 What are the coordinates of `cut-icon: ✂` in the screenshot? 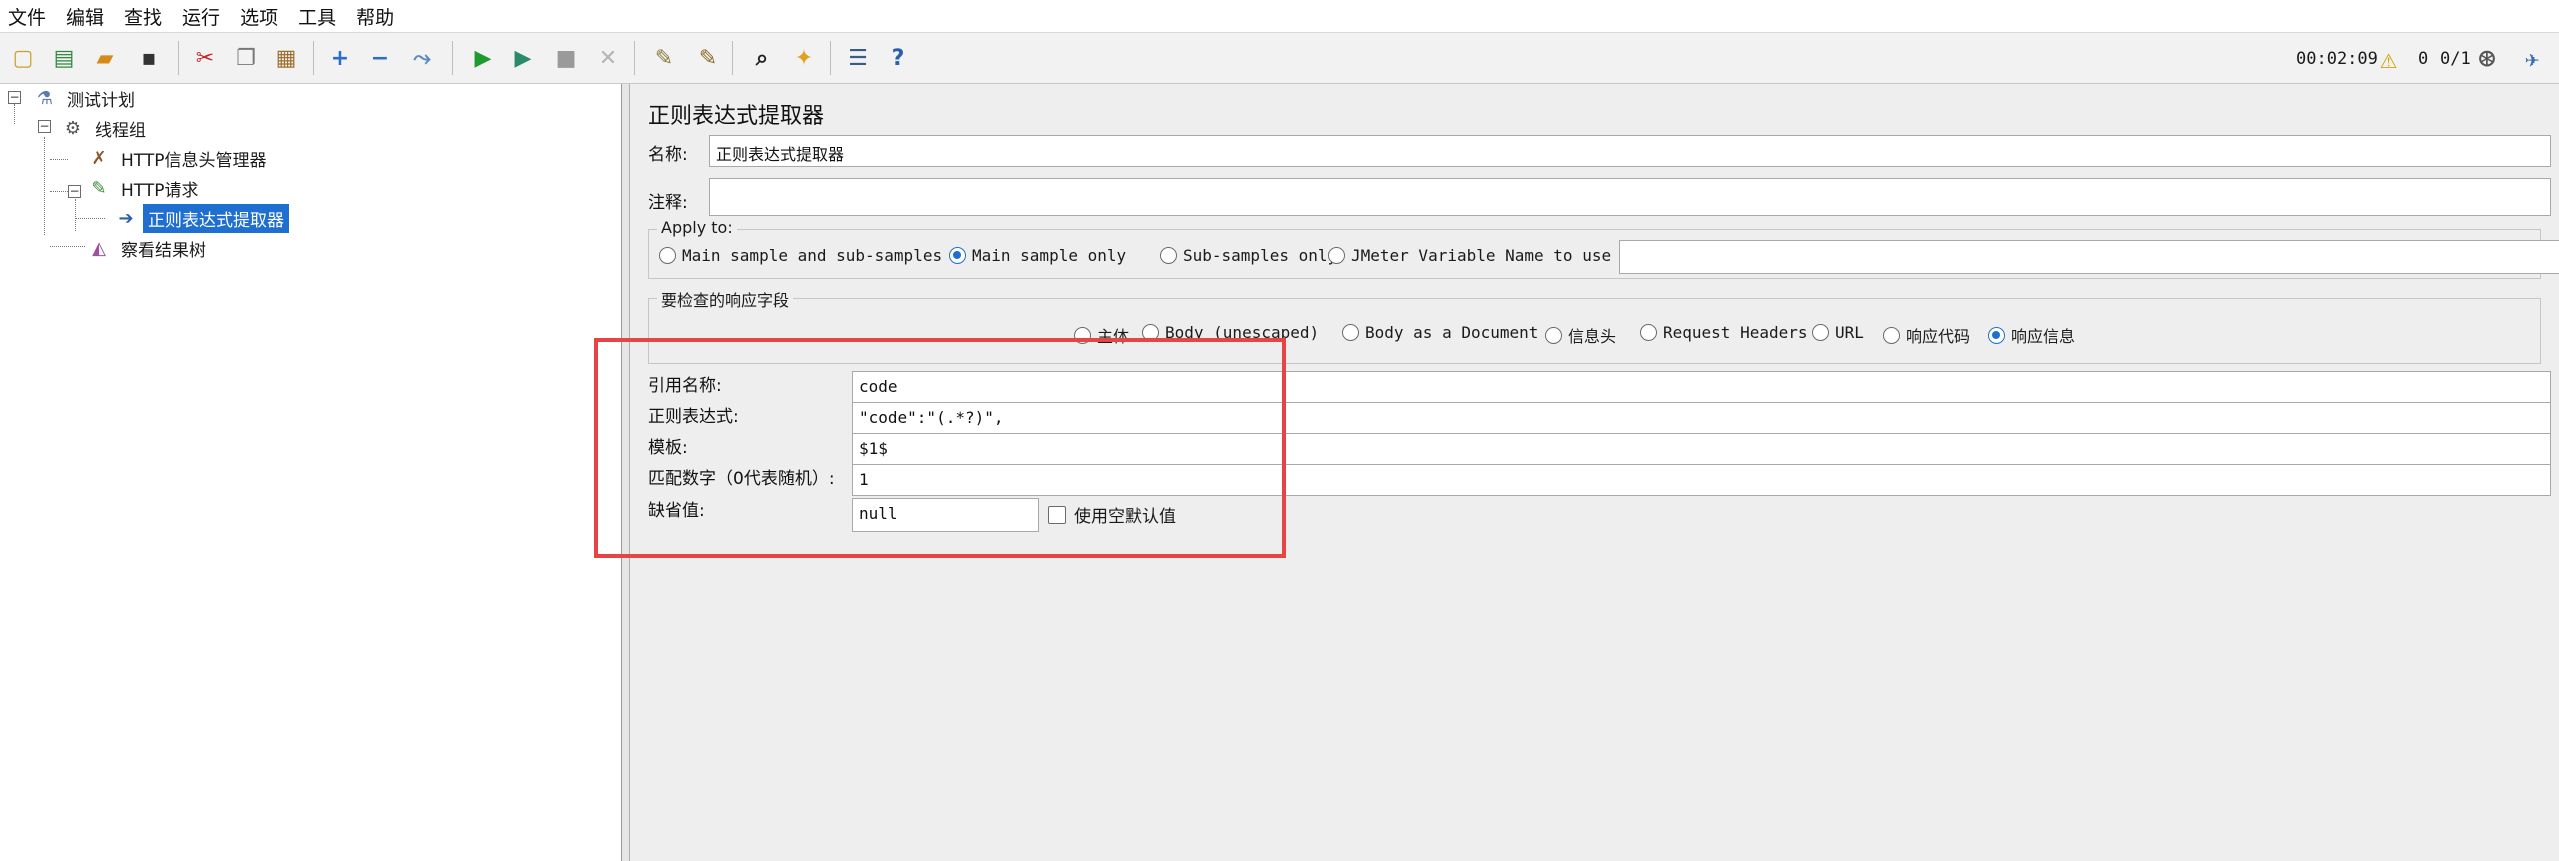 It's located at (205, 58).